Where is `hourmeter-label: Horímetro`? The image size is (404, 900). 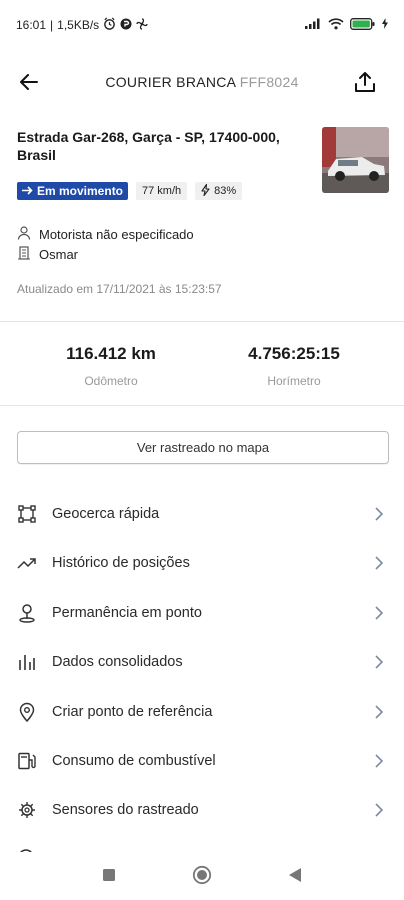 hourmeter-label: Horímetro is located at coordinates (294, 381).